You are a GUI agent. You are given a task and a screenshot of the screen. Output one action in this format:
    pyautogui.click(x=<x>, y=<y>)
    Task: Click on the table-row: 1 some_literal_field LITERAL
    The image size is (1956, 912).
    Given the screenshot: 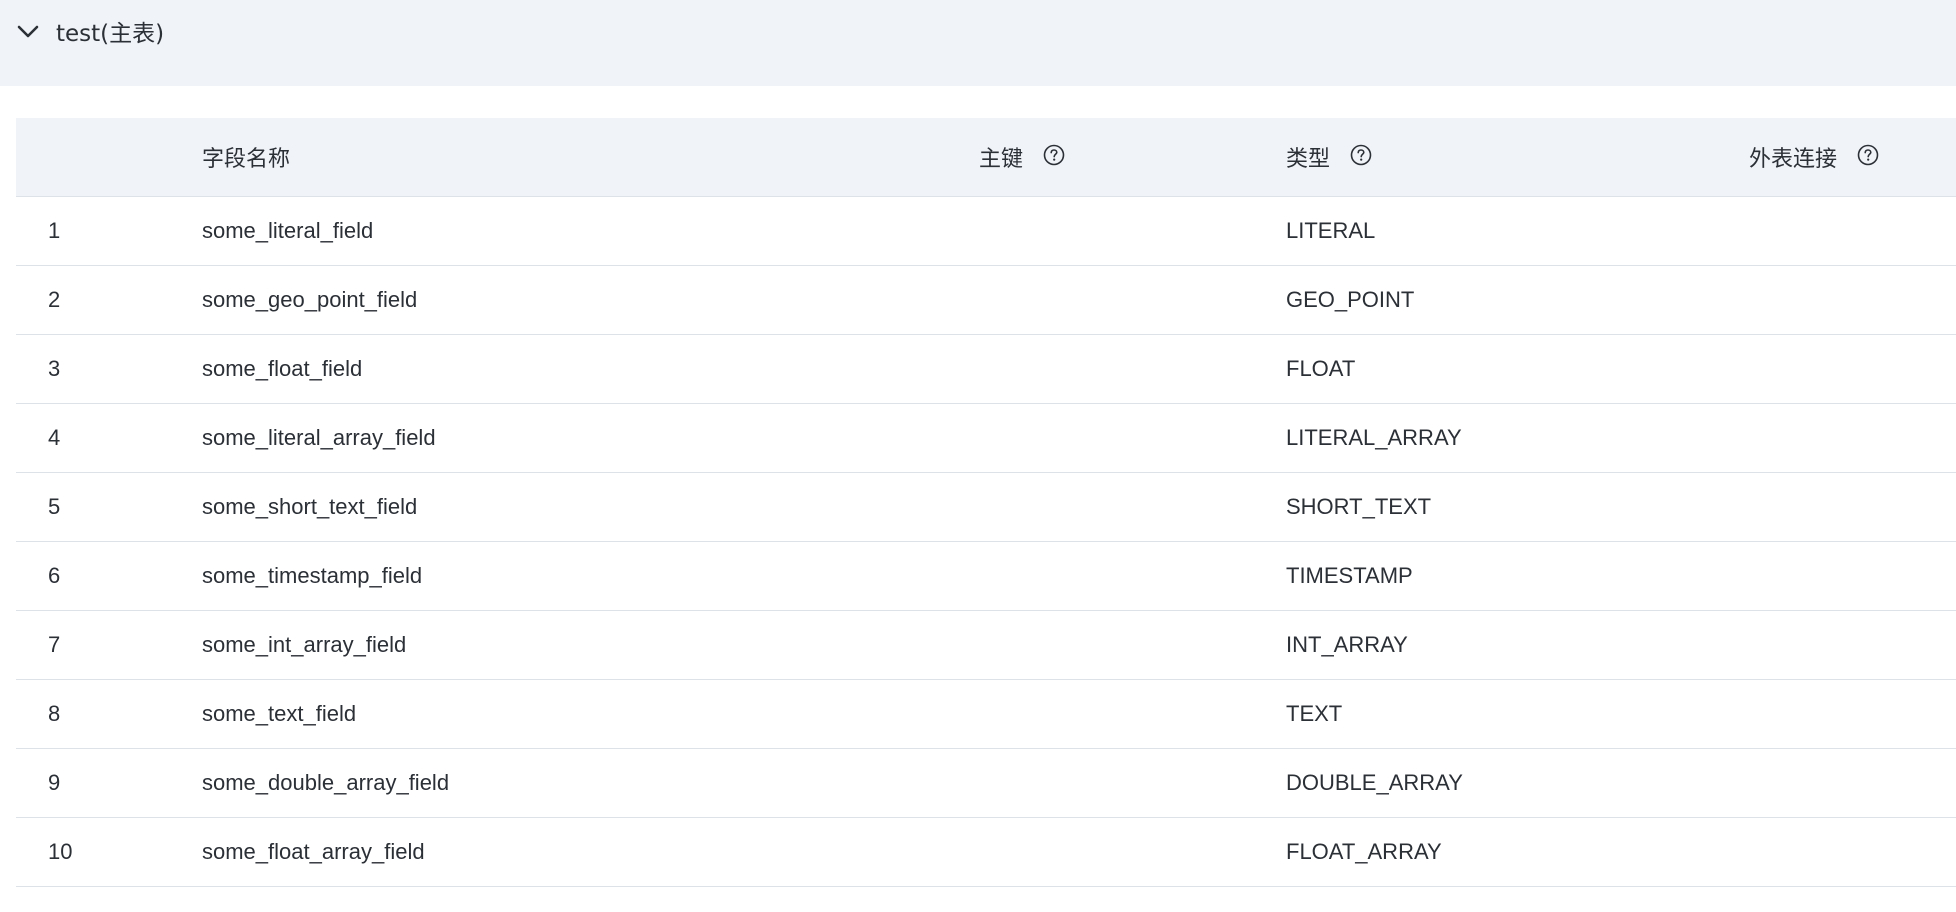 What is the action you would take?
    pyautogui.click(x=986, y=230)
    